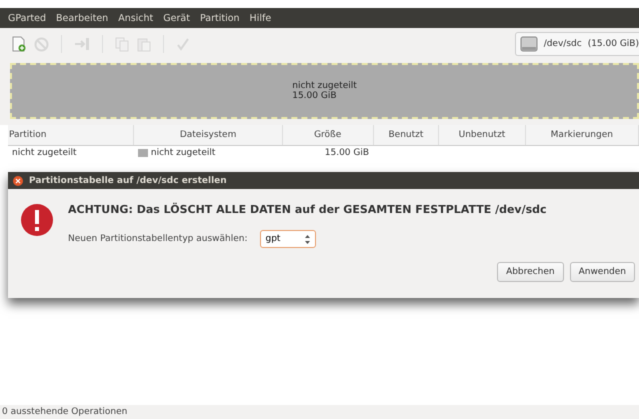 The image size is (639, 419). Describe the element at coordinates (158, 239) in the screenshot. I see `field-label: Neuen Partitionstabellentyp auswählen:` at that location.